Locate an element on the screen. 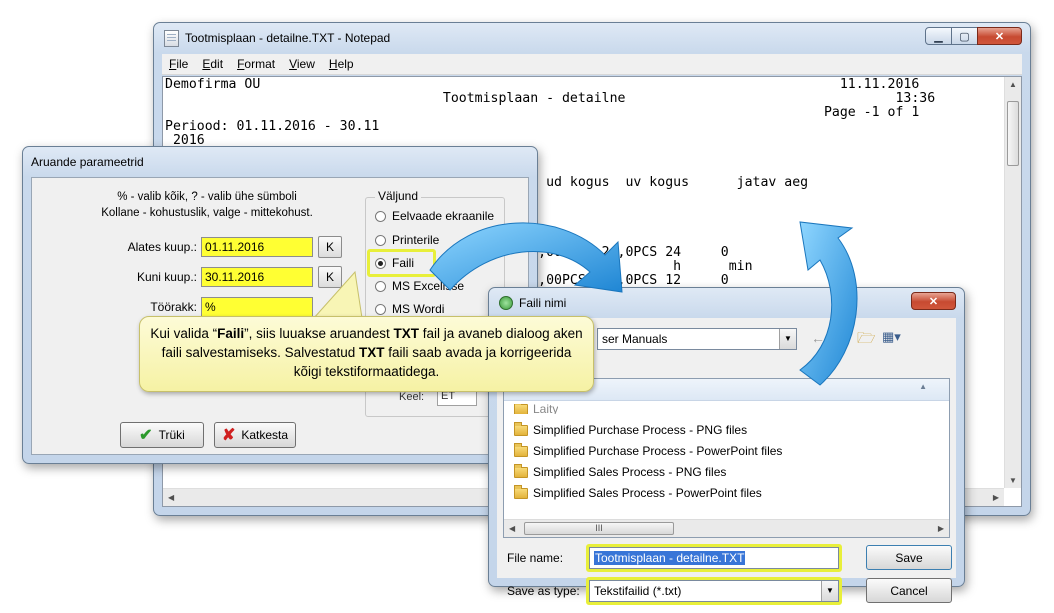 This screenshot has height=613, width=1054. callout-text-2: Faili is located at coordinates (231, 333).